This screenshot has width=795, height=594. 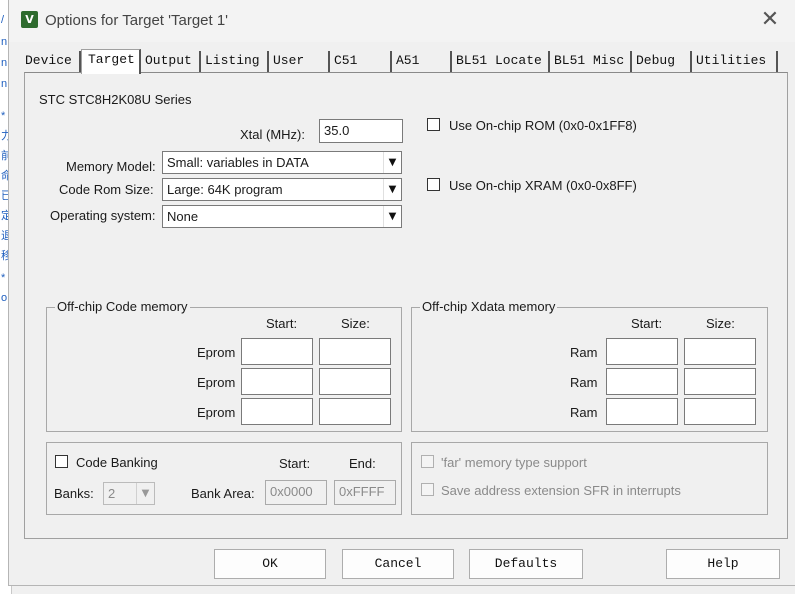 I want to click on offchip-code-start-header: Start:, so click(x=282, y=323).